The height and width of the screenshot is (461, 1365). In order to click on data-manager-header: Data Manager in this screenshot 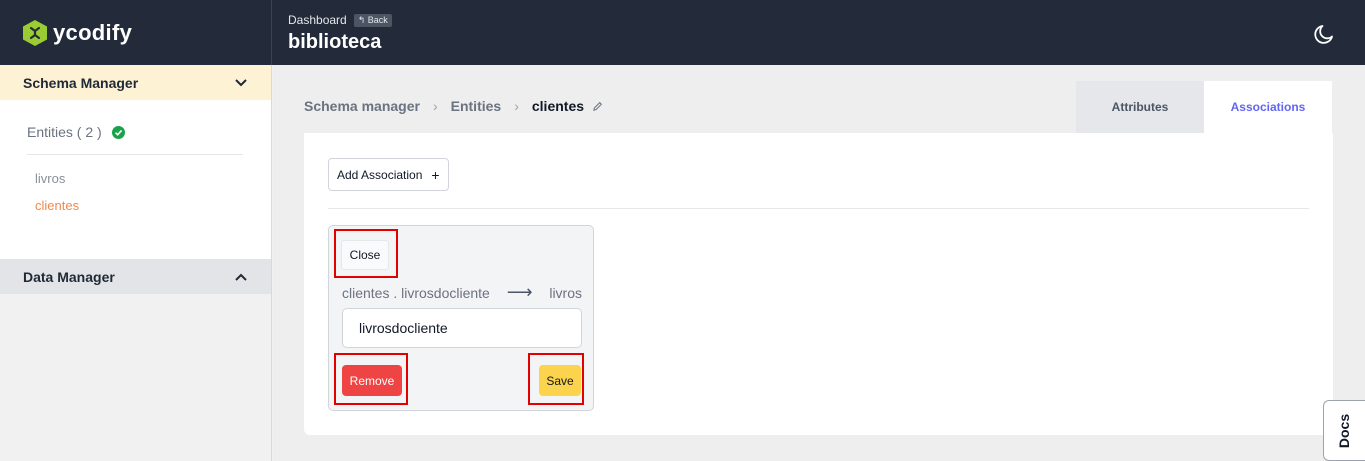, I will do `click(135, 276)`.